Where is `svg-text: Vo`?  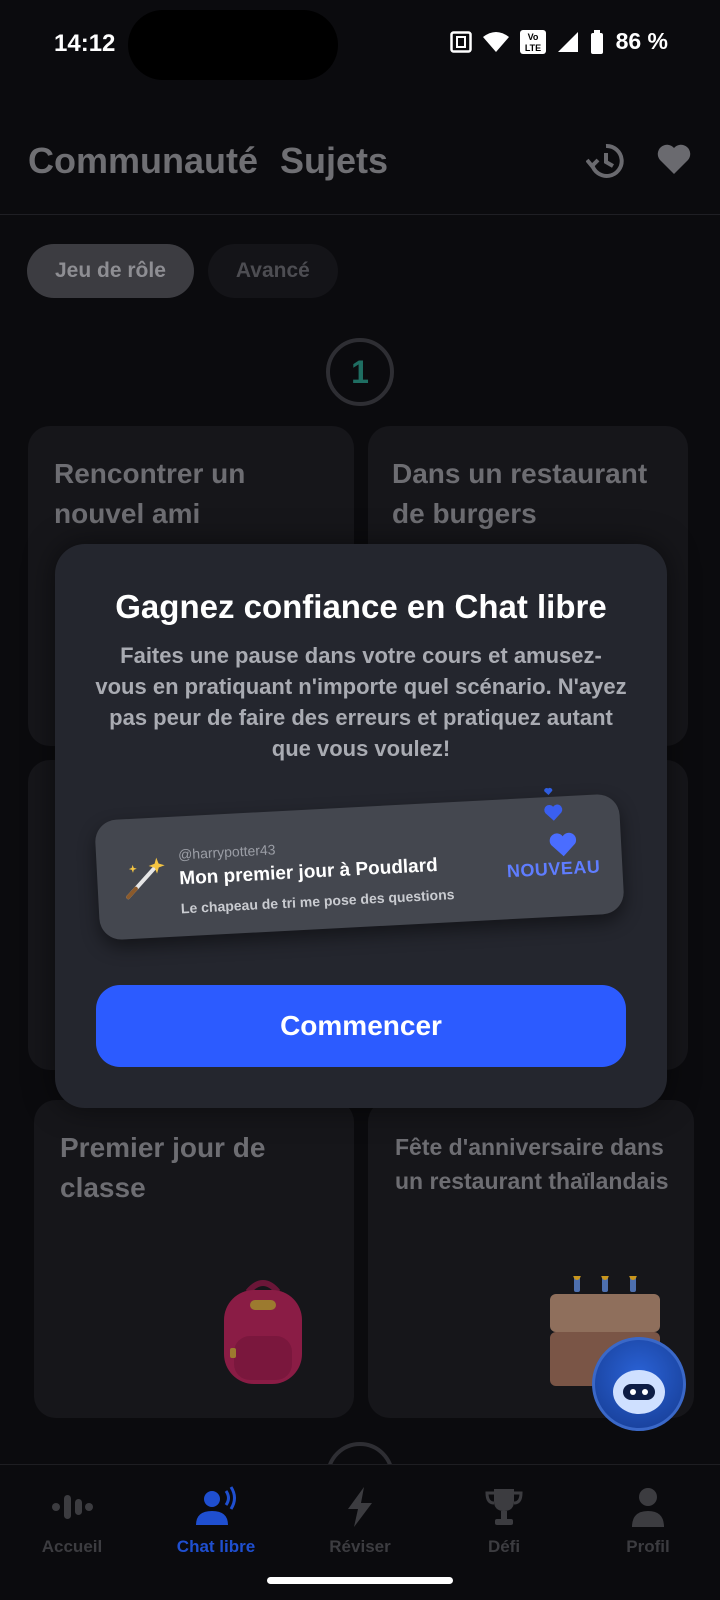 svg-text: Vo is located at coordinates (532, 37).